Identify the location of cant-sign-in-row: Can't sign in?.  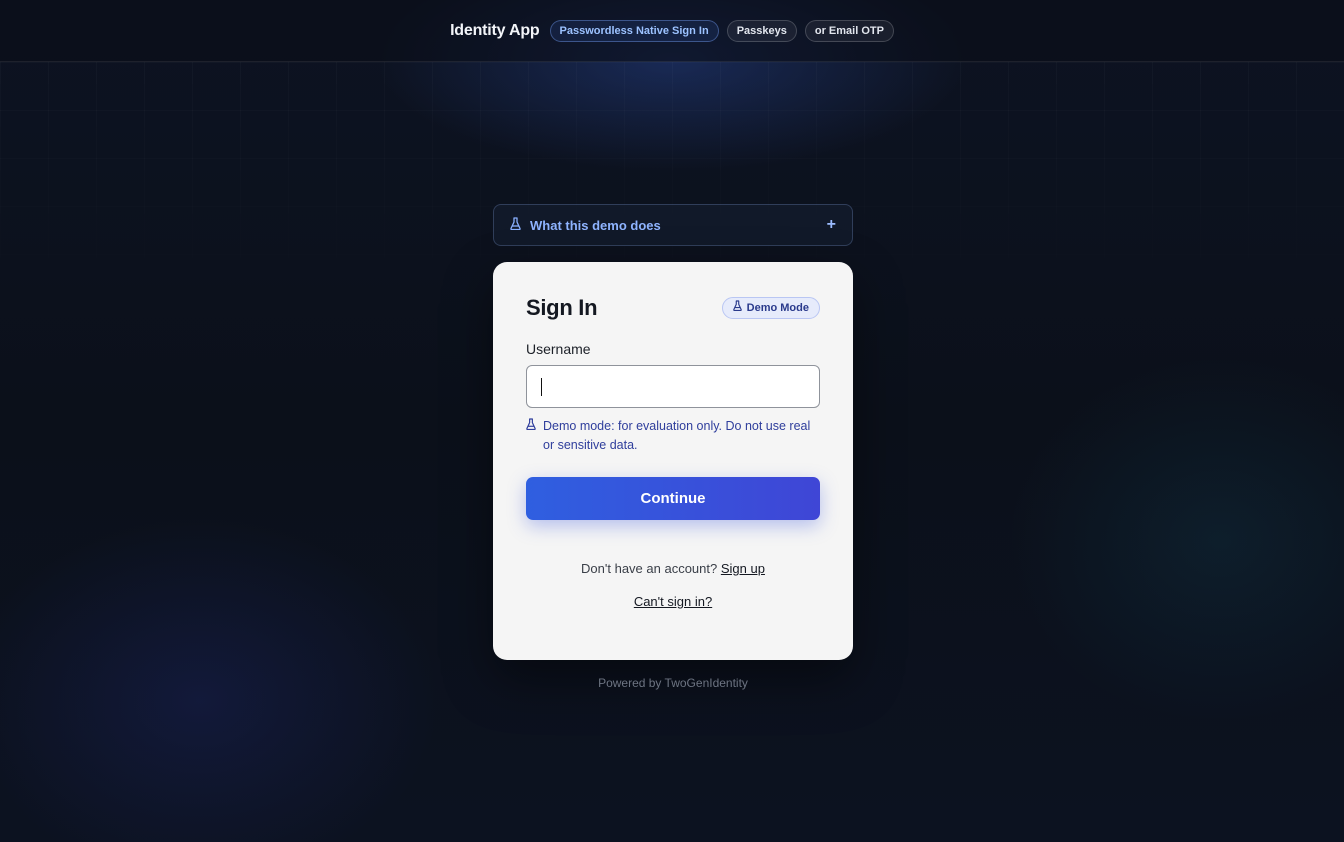
(673, 601).